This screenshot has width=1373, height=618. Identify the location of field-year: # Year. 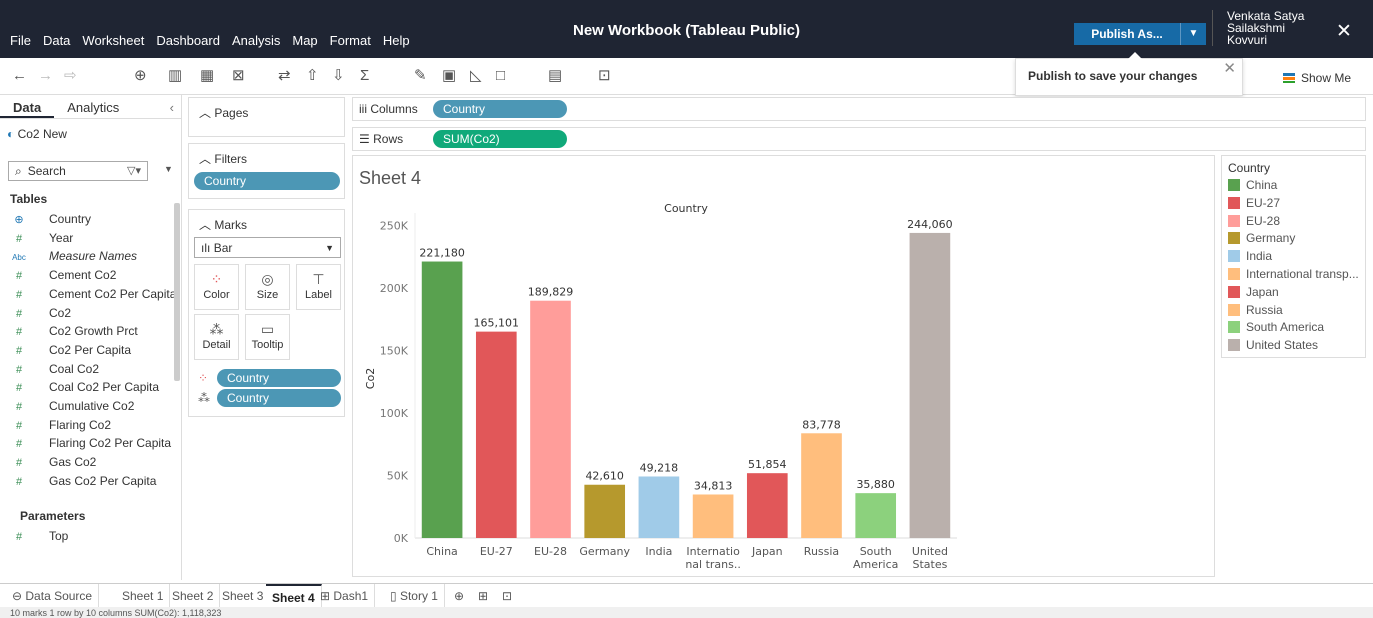
(41, 240).